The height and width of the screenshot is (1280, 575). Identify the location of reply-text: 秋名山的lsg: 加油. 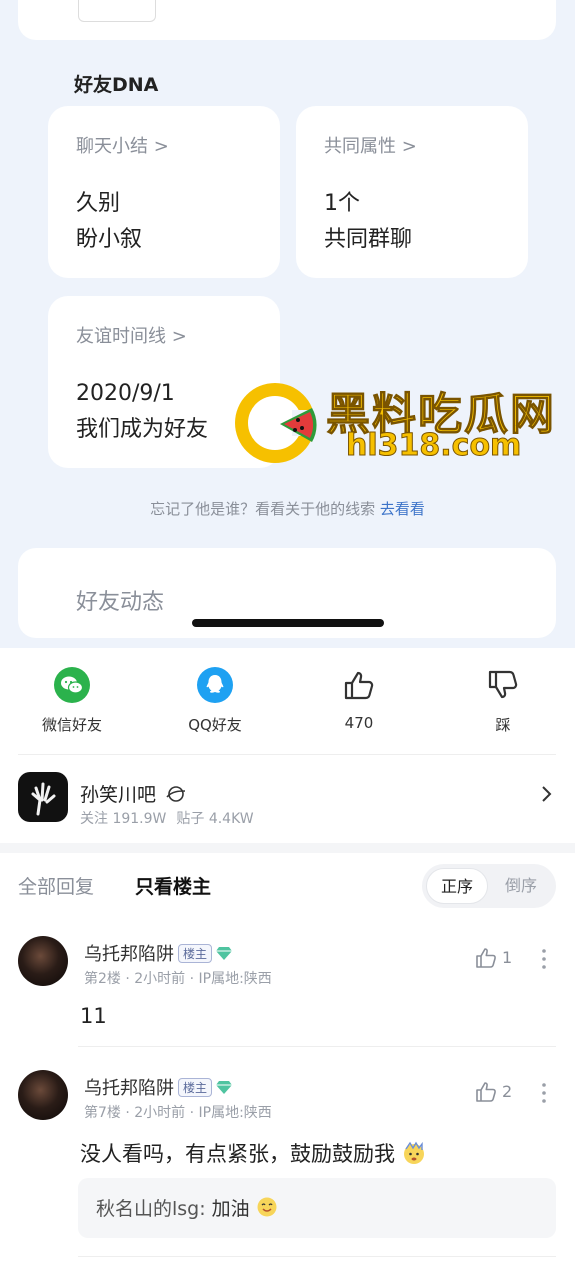
(187, 1207).